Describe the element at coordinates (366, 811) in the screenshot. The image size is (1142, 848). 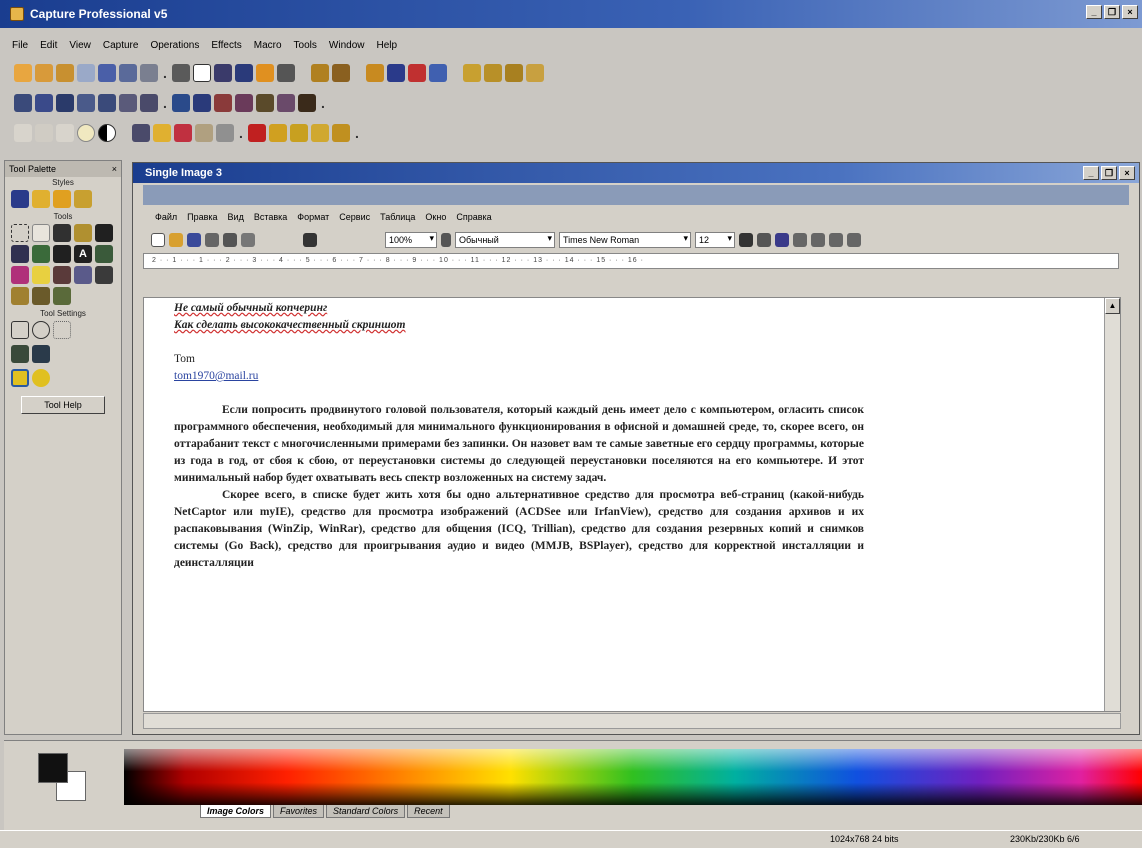
I see `tab-standard-colors: Standard Colors` at that location.